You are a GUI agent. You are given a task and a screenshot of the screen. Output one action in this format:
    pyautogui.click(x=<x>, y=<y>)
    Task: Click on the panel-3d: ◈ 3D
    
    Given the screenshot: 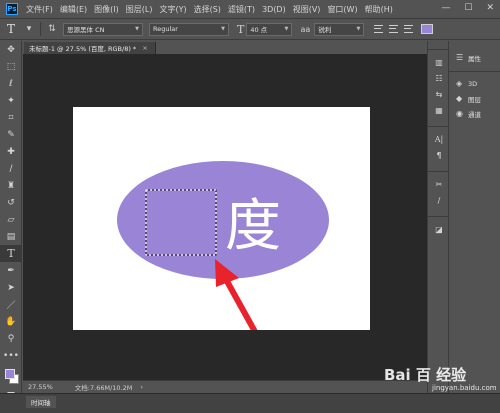 What is the action you would take?
    pyautogui.click(x=474, y=83)
    